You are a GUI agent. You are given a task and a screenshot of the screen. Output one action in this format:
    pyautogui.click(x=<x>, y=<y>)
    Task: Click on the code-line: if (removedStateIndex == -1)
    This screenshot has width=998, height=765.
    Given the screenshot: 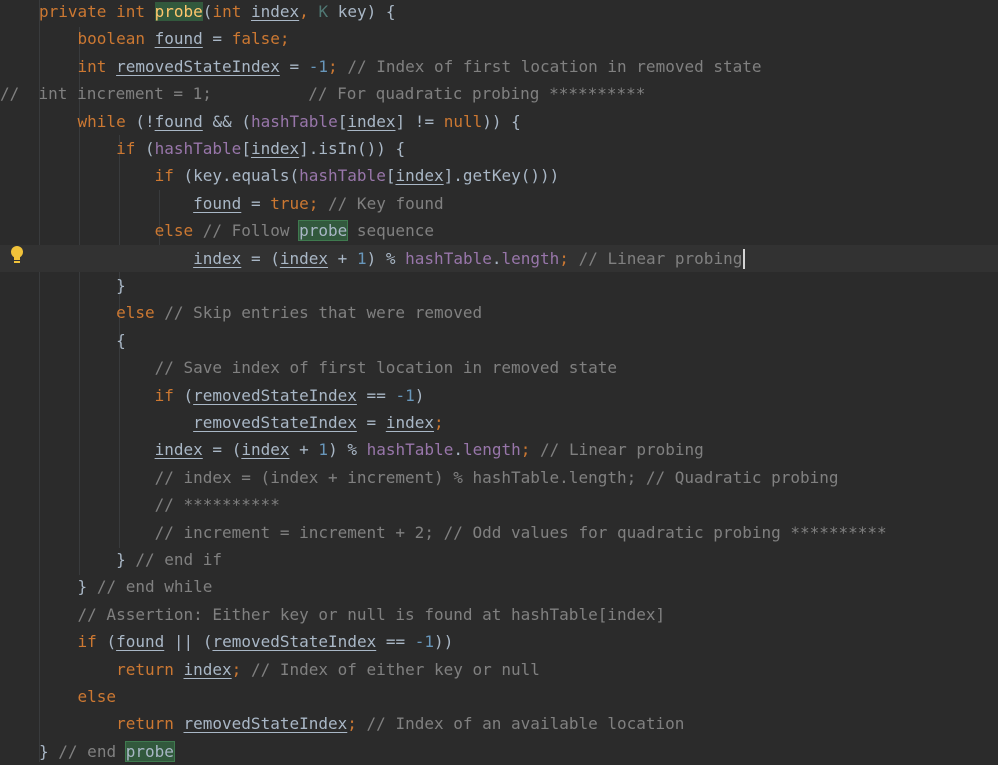 What is the action you would take?
    pyautogui.click(x=499, y=395)
    